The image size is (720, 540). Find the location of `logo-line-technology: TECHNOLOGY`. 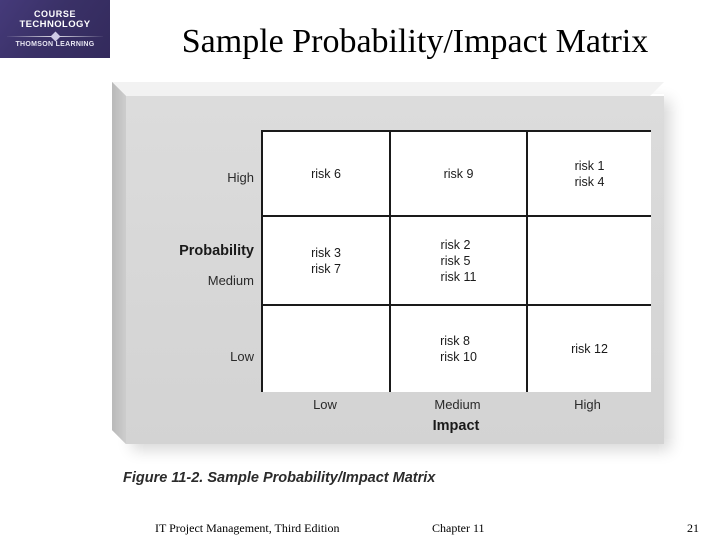

logo-line-technology: TECHNOLOGY is located at coordinates (55, 24).